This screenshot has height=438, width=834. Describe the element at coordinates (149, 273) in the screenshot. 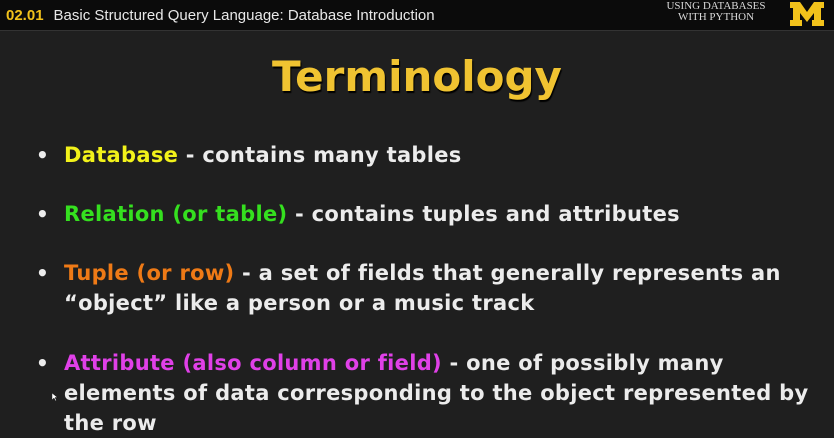

I see `term-tuple: Tuple (or row)` at that location.